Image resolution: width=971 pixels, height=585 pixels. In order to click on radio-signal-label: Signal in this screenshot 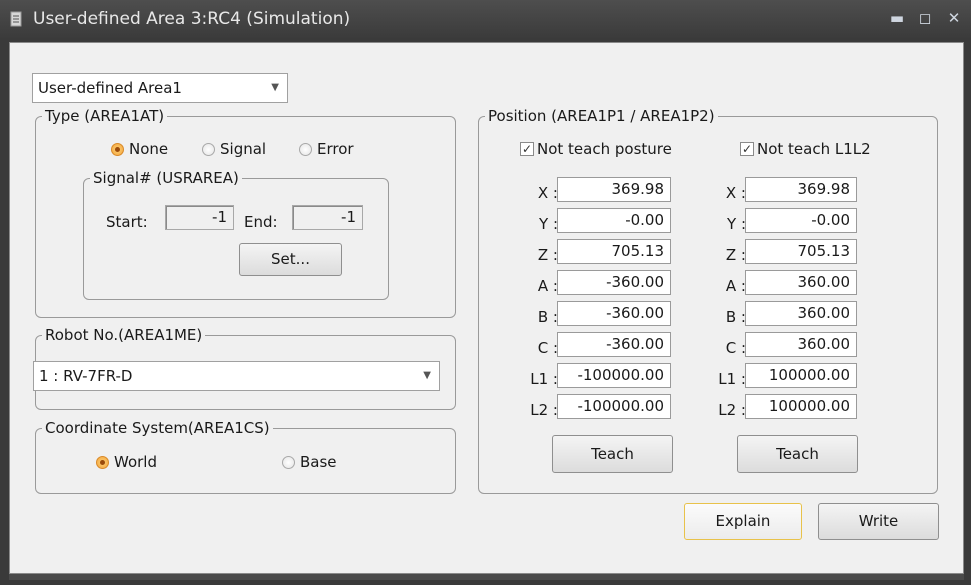, I will do `click(243, 149)`.